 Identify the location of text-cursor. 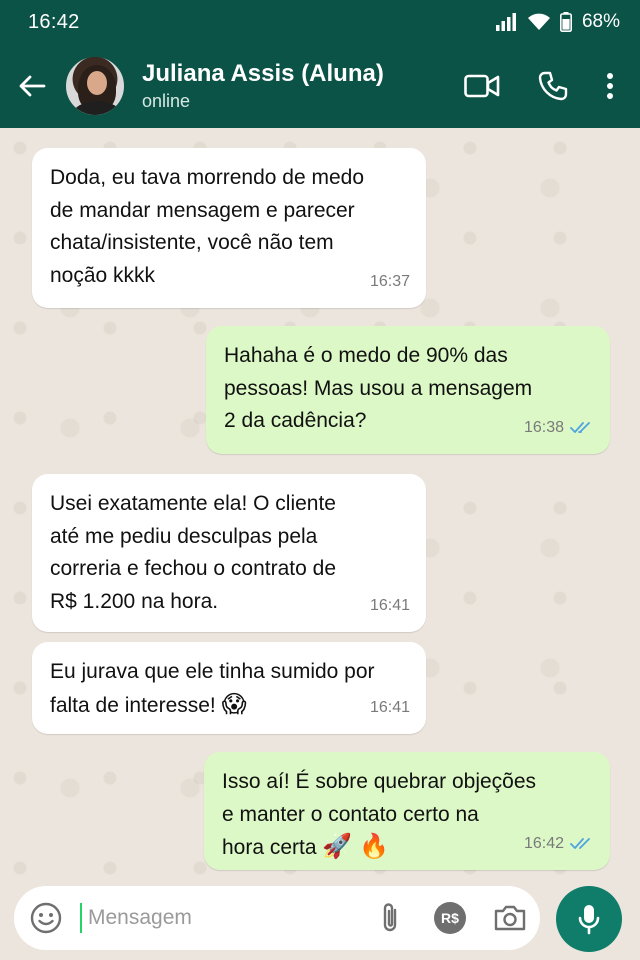
(81, 918).